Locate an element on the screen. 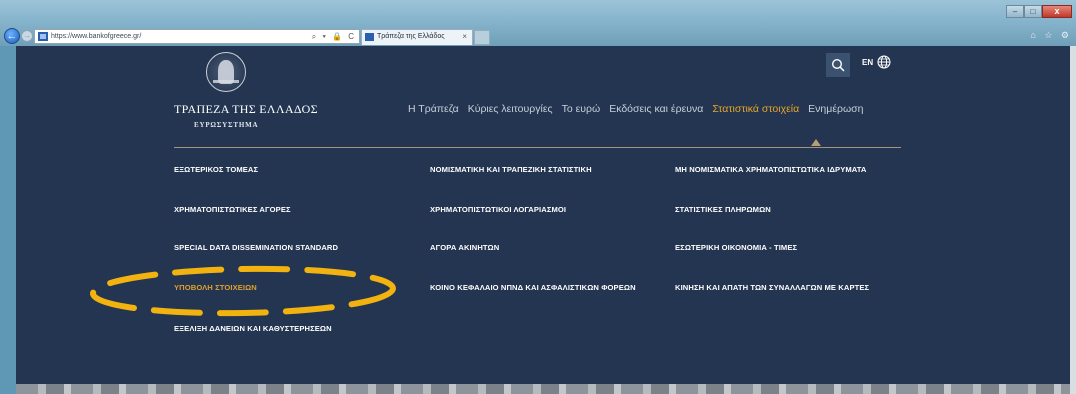 The image size is (1076, 394). scrollbar is located at coordinates (1073, 220).